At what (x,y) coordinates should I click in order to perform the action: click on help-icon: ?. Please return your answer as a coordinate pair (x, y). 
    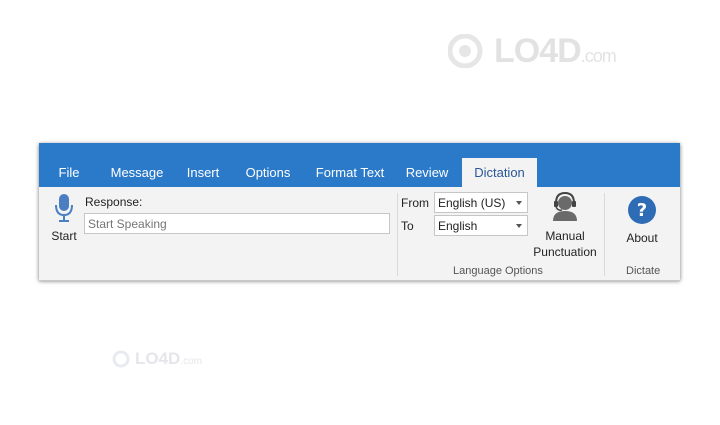
    Looking at the image, I should click on (642, 210).